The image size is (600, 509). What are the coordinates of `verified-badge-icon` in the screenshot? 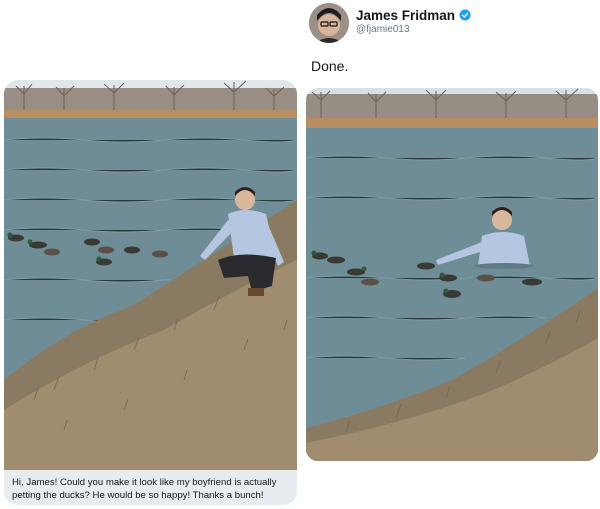 It's located at (465, 15).